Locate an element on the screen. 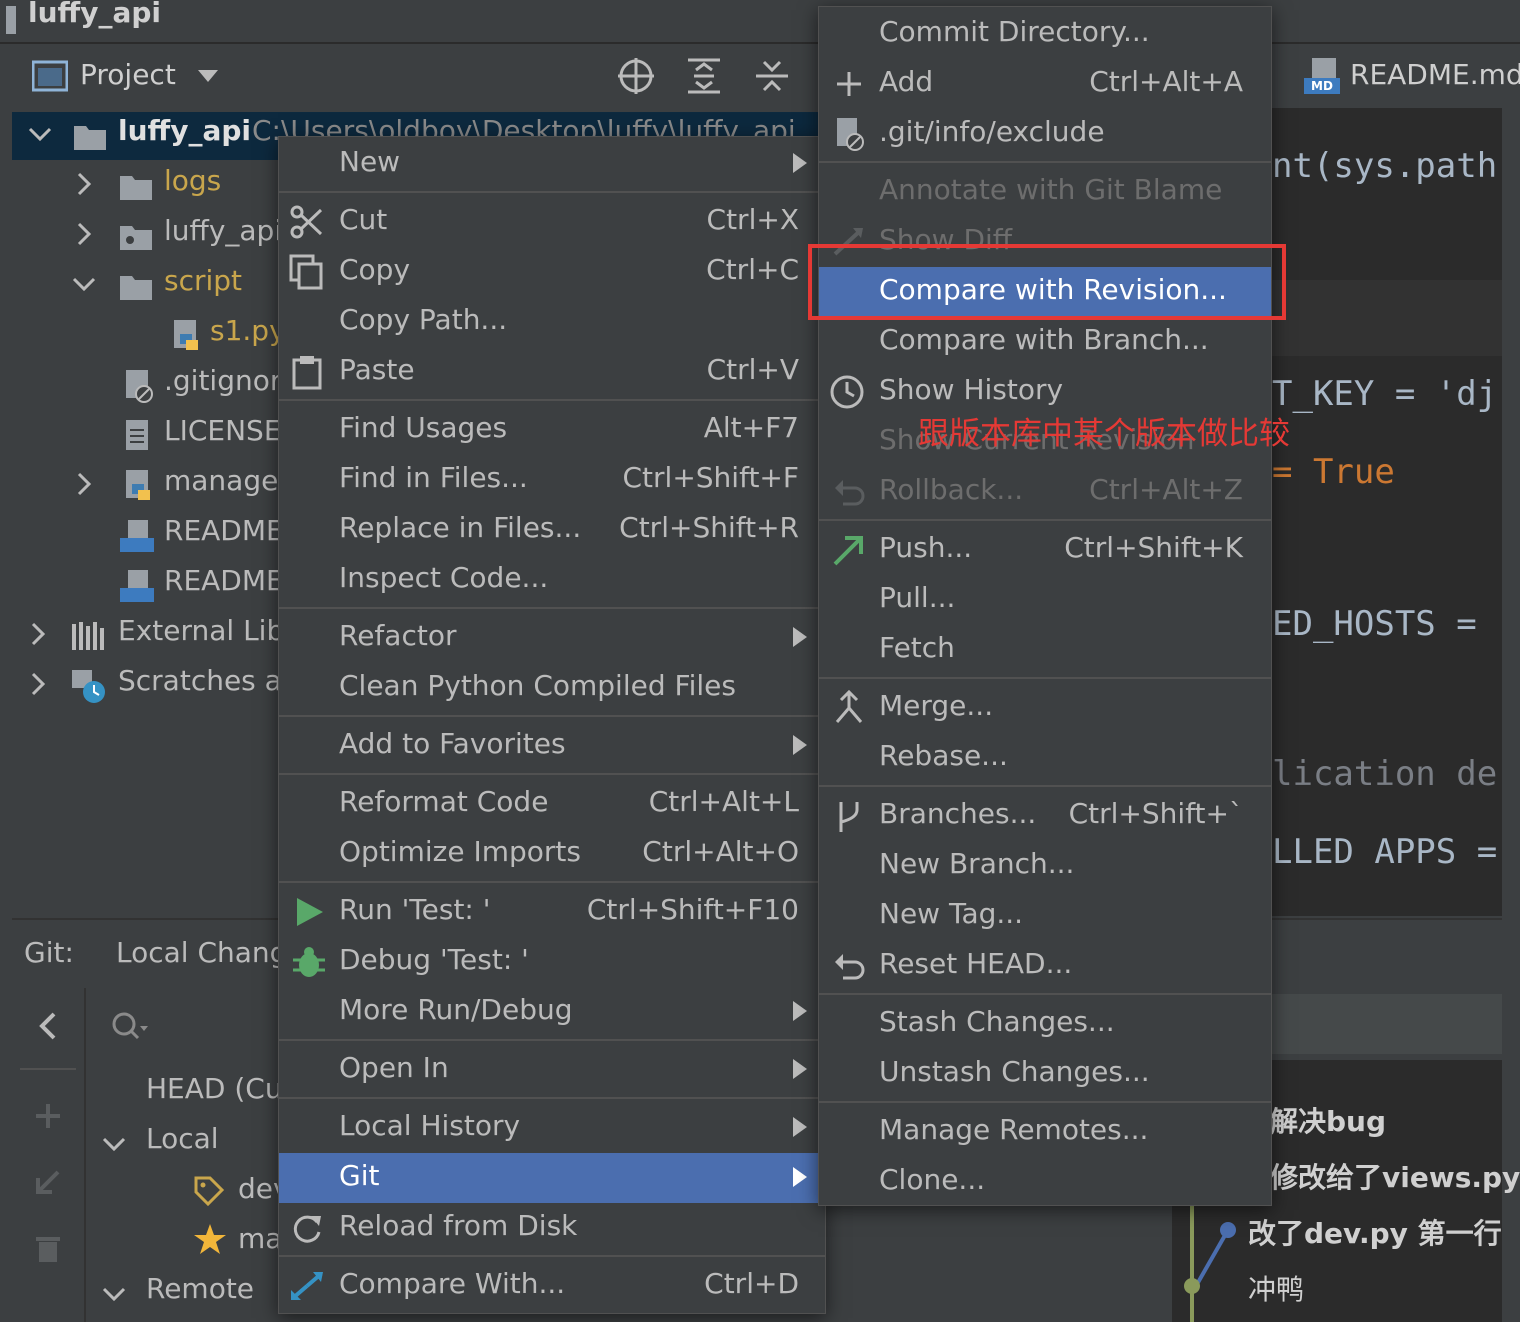  menu-item-local-history: Local History is located at coordinates (552, 1128).